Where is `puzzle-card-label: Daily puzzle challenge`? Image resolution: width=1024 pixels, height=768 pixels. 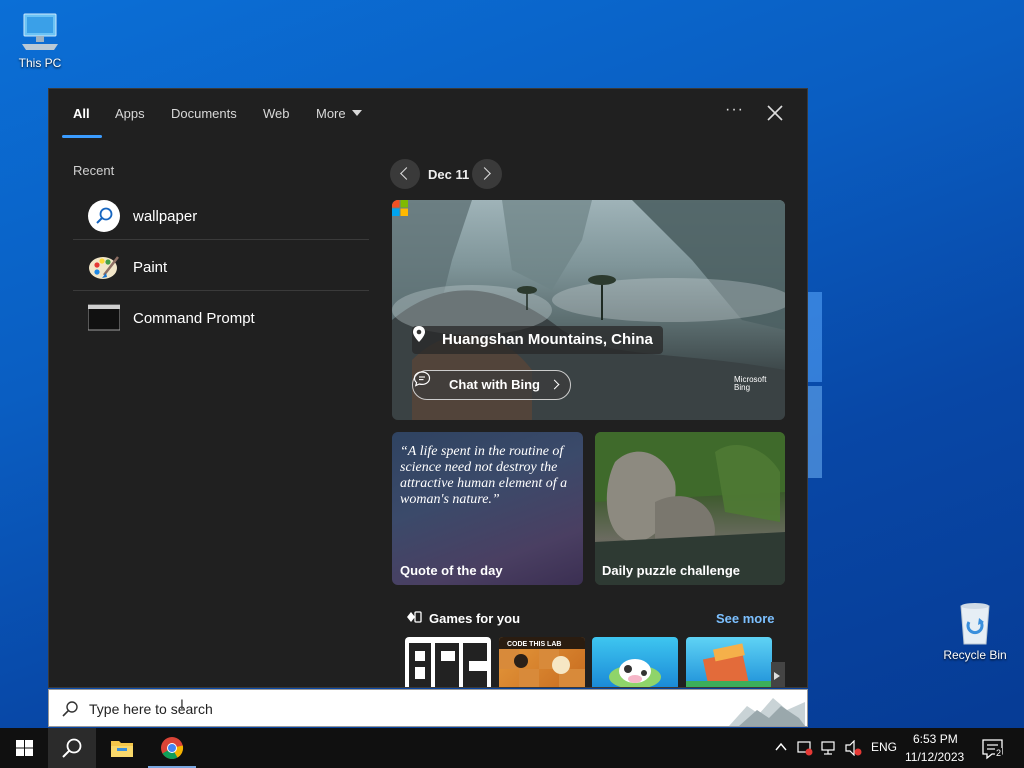
puzzle-card-label: Daily puzzle challenge is located at coordinates (671, 570).